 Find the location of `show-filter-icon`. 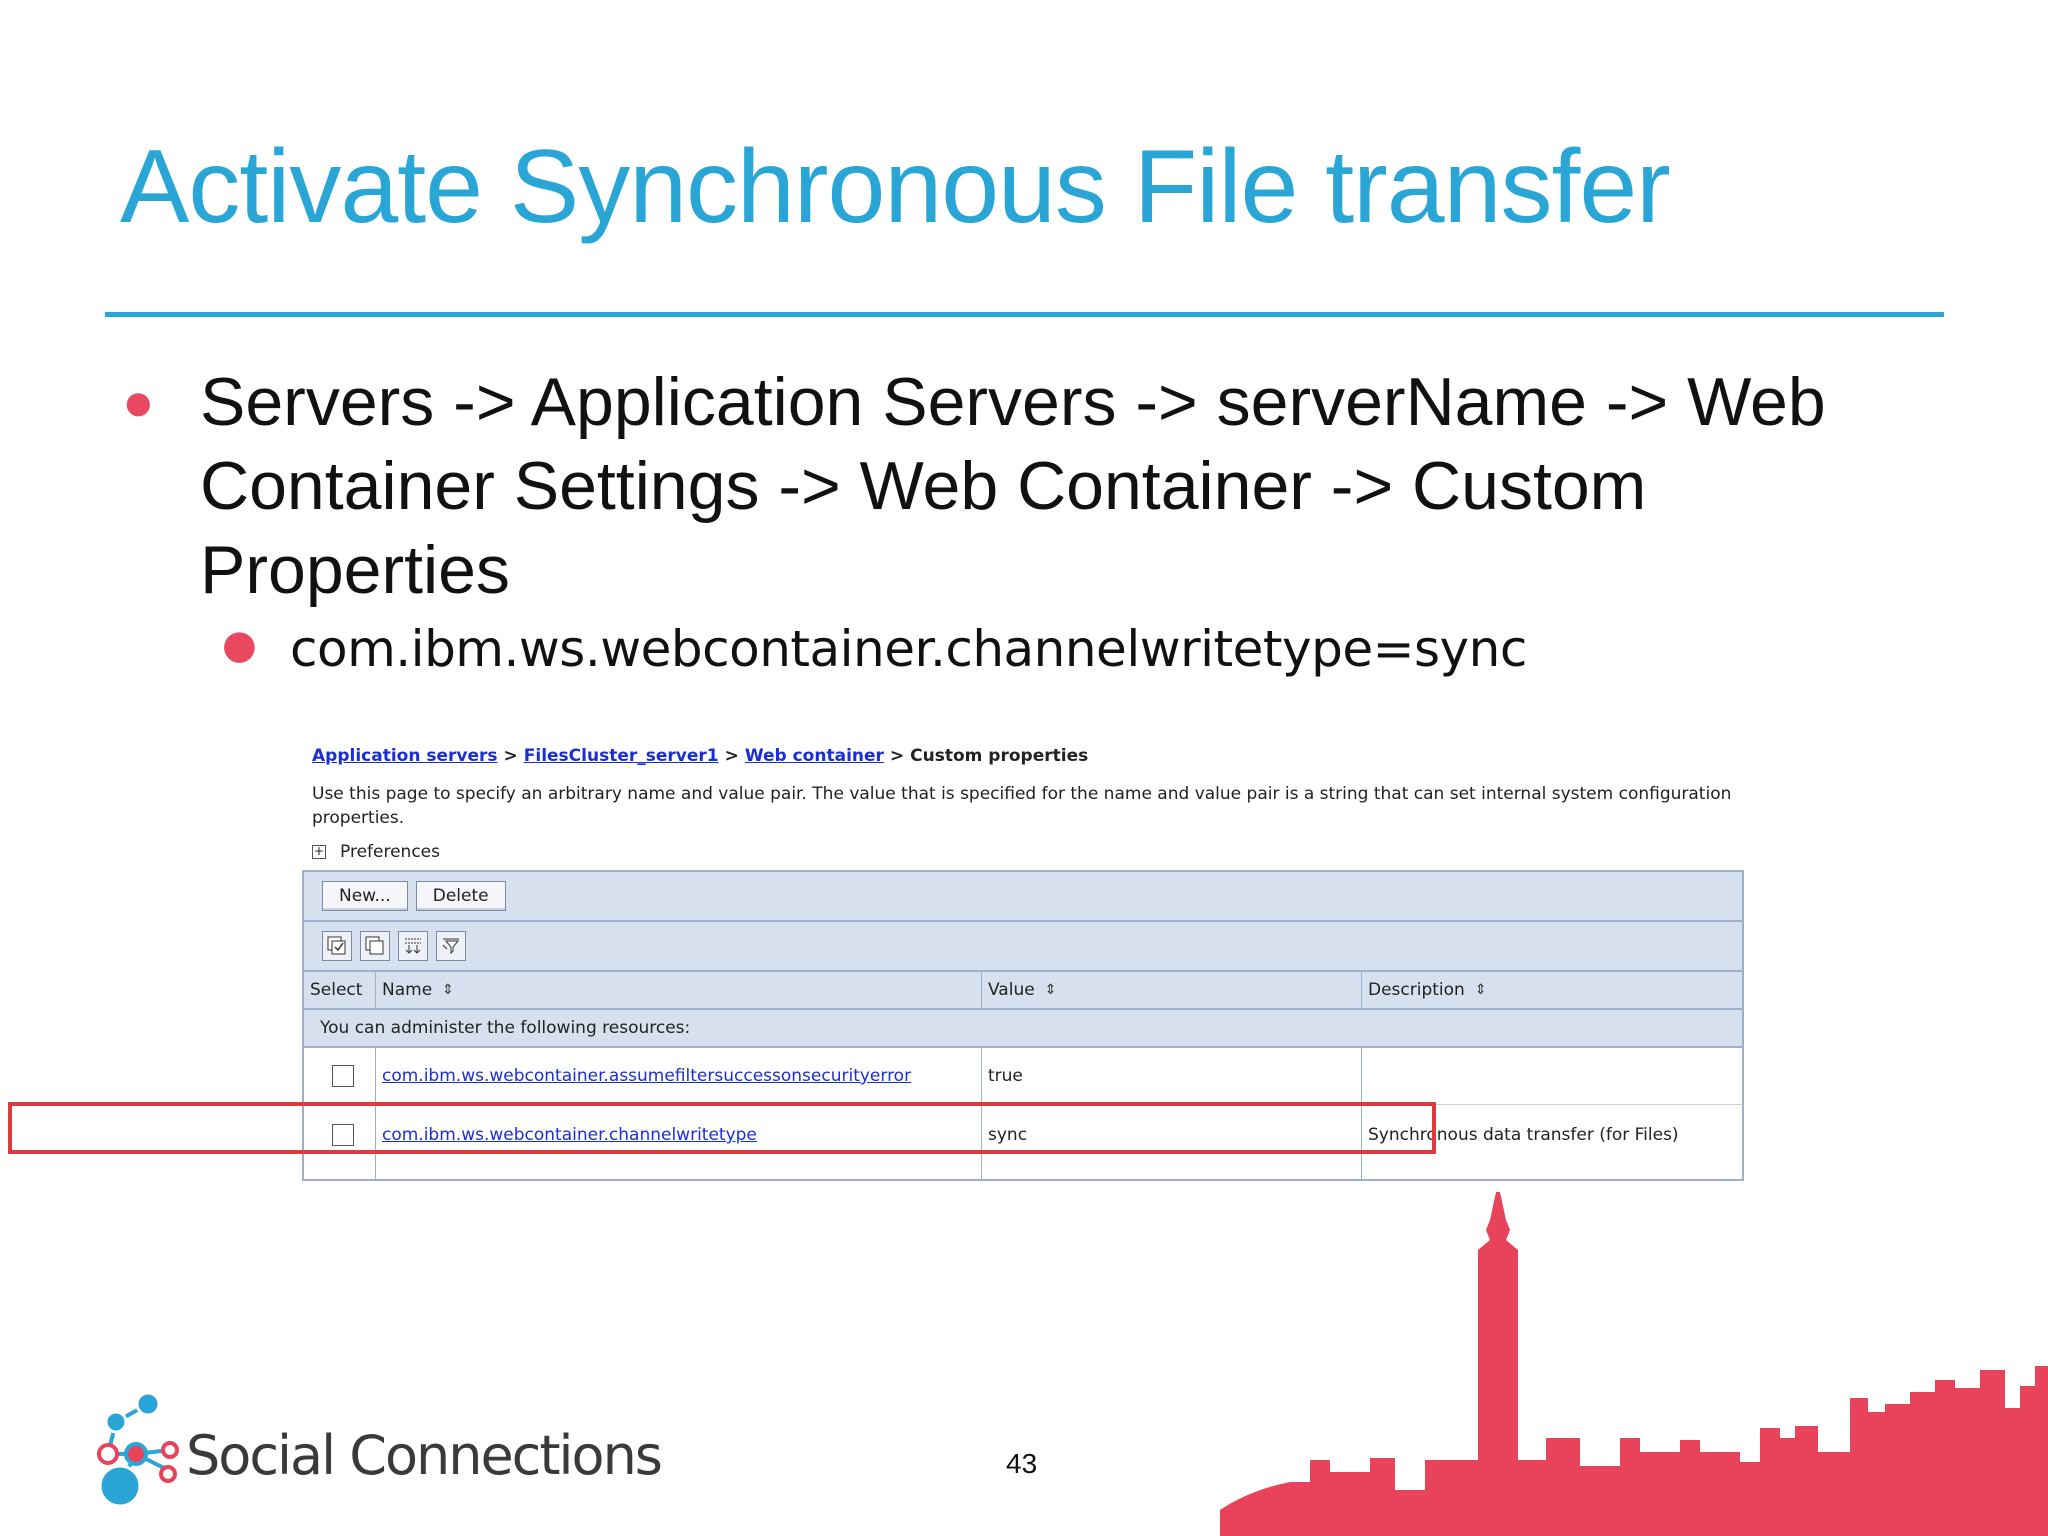

show-filter-icon is located at coordinates (413, 946).